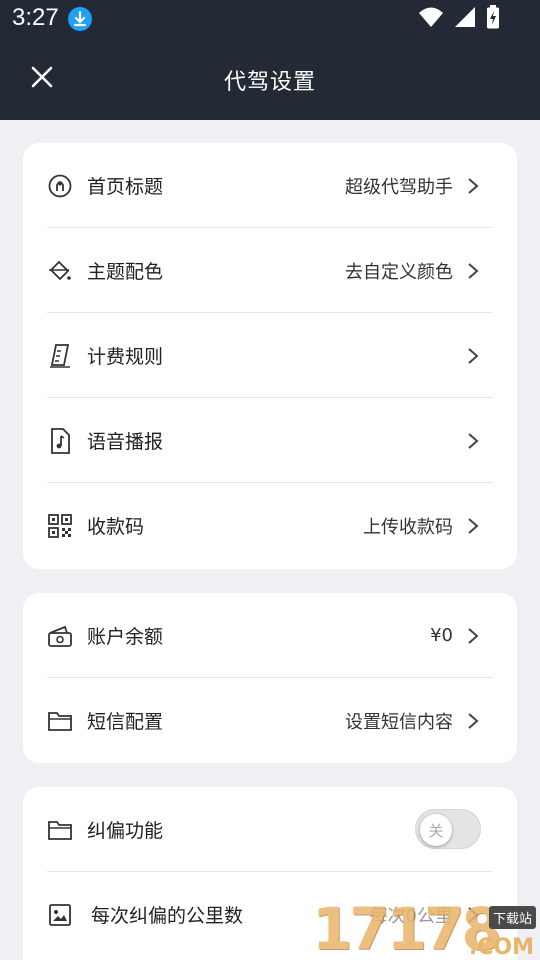  I want to click on row-account-balance: 账户余额 ¥0, so click(270, 635).